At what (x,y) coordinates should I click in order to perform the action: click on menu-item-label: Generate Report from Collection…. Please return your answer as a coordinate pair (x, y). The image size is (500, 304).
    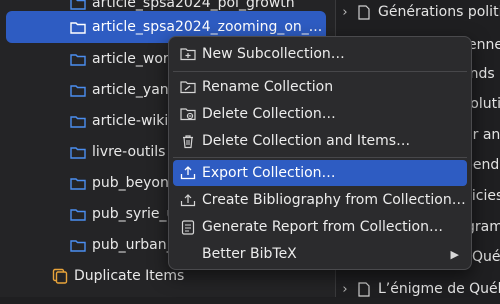
    Looking at the image, I should click on (322, 227).